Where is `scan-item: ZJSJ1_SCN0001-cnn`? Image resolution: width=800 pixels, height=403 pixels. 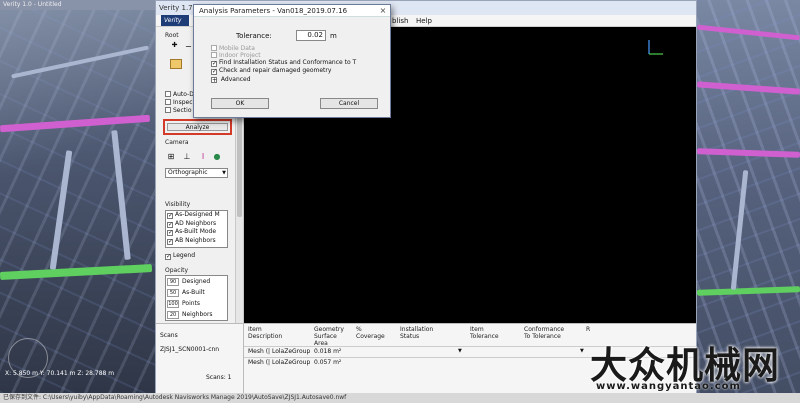 scan-item: ZJSJ1_SCN0001-cnn is located at coordinates (189, 349).